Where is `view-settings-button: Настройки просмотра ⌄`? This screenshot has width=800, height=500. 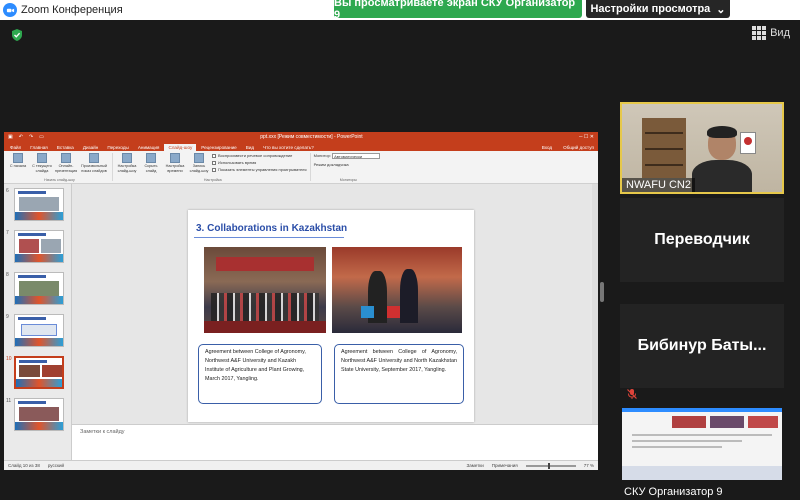
view-settings-button: Настройки просмотра ⌄ is located at coordinates (658, 9).